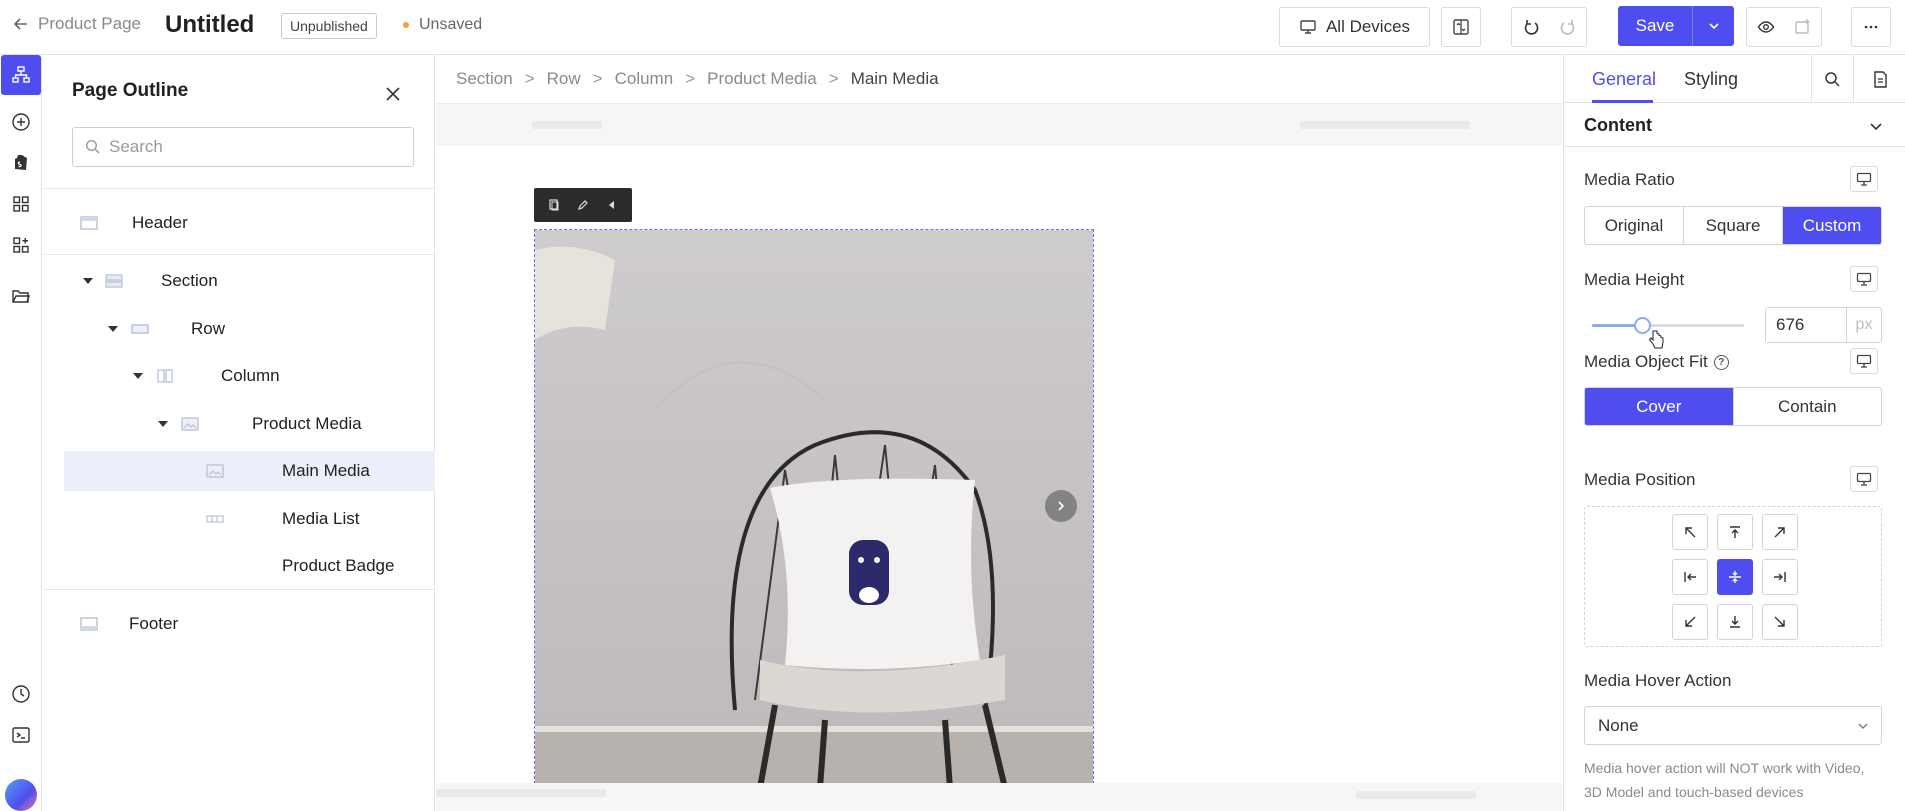  I want to click on header-node-icon, so click(89, 223).